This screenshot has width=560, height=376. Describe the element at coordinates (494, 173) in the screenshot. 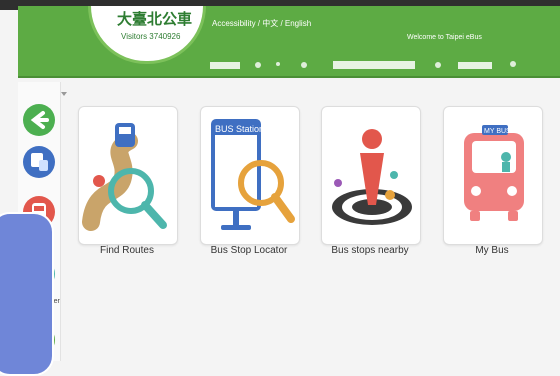

I see `my-bus-icon: MY BUS` at that location.